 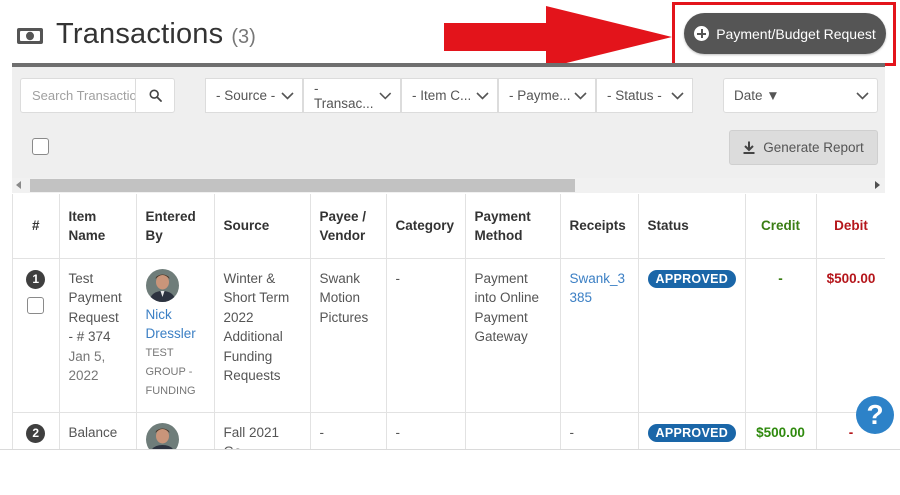 I want to click on credit-cell: $500.00, so click(x=781, y=430).